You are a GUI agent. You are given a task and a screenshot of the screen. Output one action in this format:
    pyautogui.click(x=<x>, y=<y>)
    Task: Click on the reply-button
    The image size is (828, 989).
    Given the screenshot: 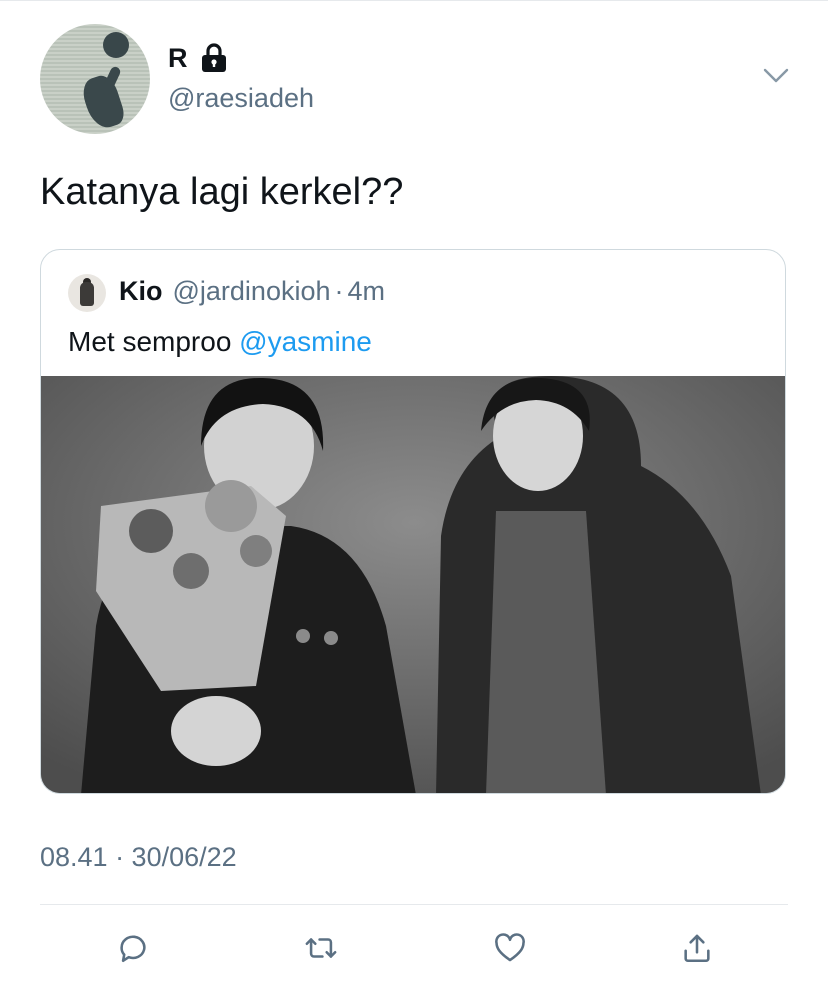 What is the action you would take?
    pyautogui.click(x=133, y=948)
    